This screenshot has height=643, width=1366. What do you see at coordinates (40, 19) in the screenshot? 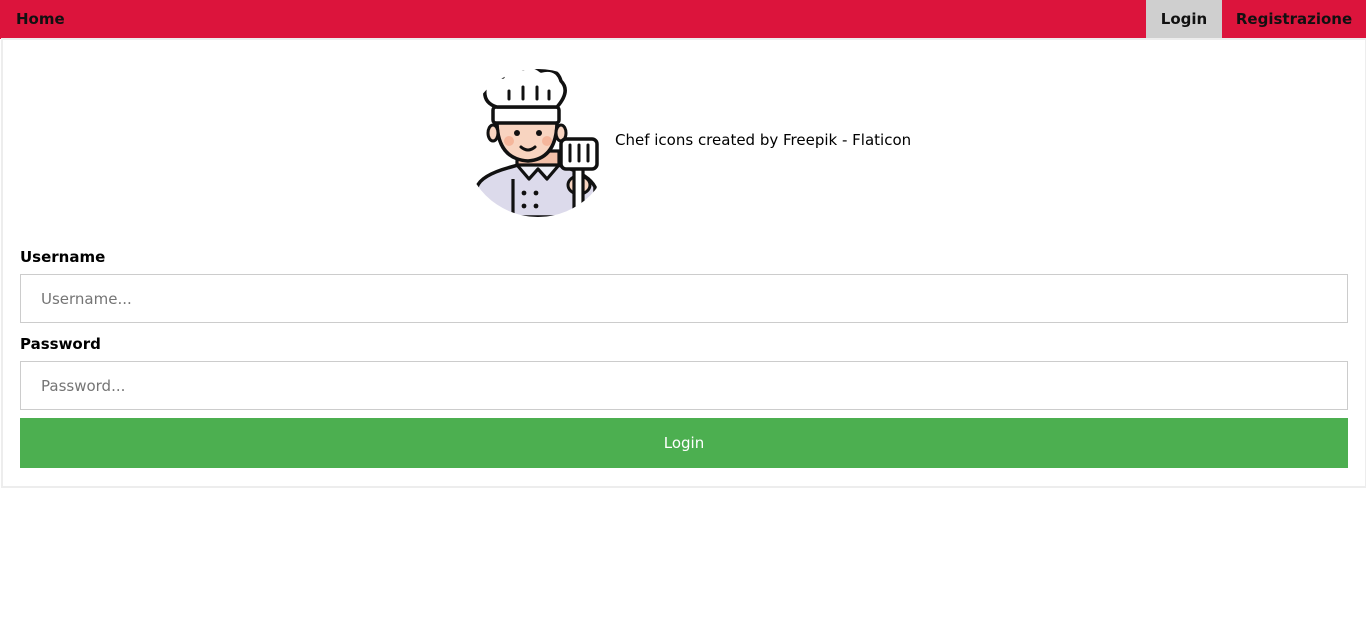
I see `nav-home-link: Home` at bounding box center [40, 19].